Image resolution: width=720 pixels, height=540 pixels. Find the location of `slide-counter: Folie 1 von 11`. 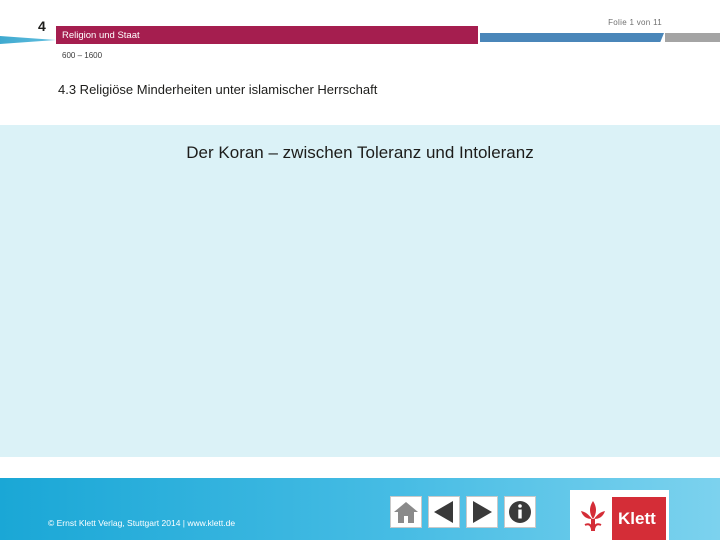

slide-counter: Folie 1 von 11 is located at coordinates (635, 22).